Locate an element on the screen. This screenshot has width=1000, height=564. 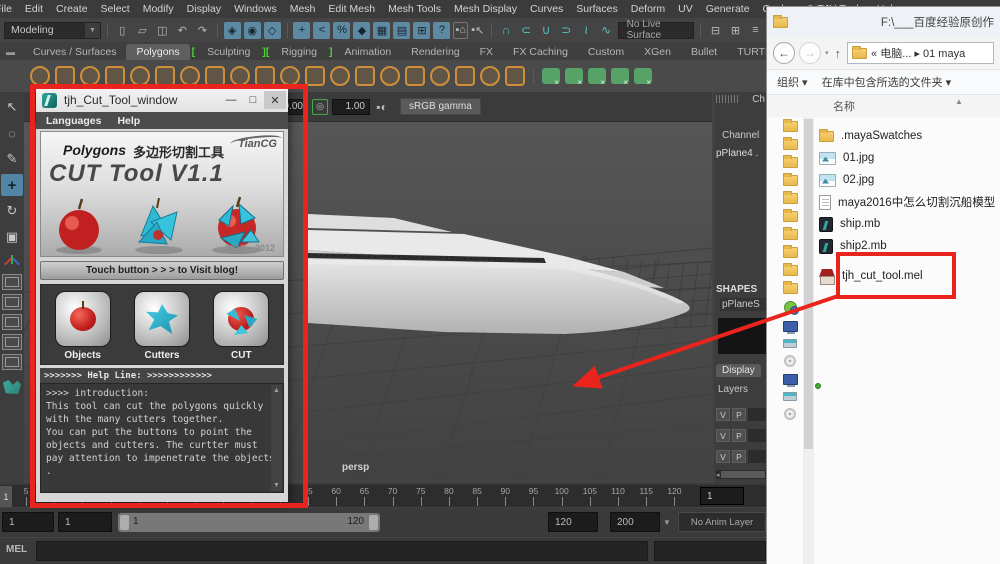
horizontal-scrollbar: ◂ is located at coordinates (741, 474).